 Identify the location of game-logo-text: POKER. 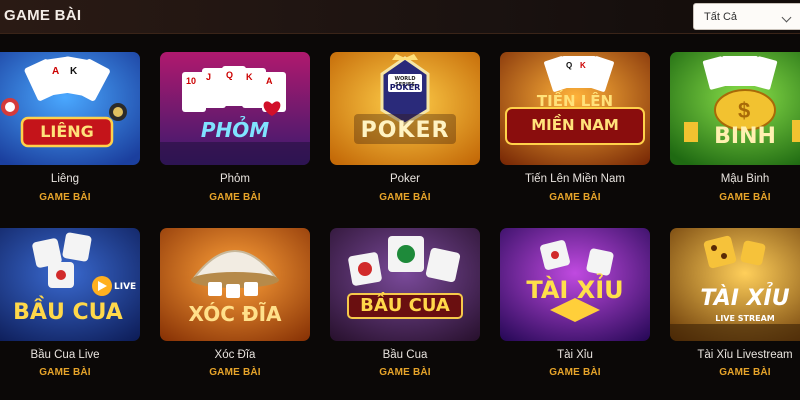
(405, 130).